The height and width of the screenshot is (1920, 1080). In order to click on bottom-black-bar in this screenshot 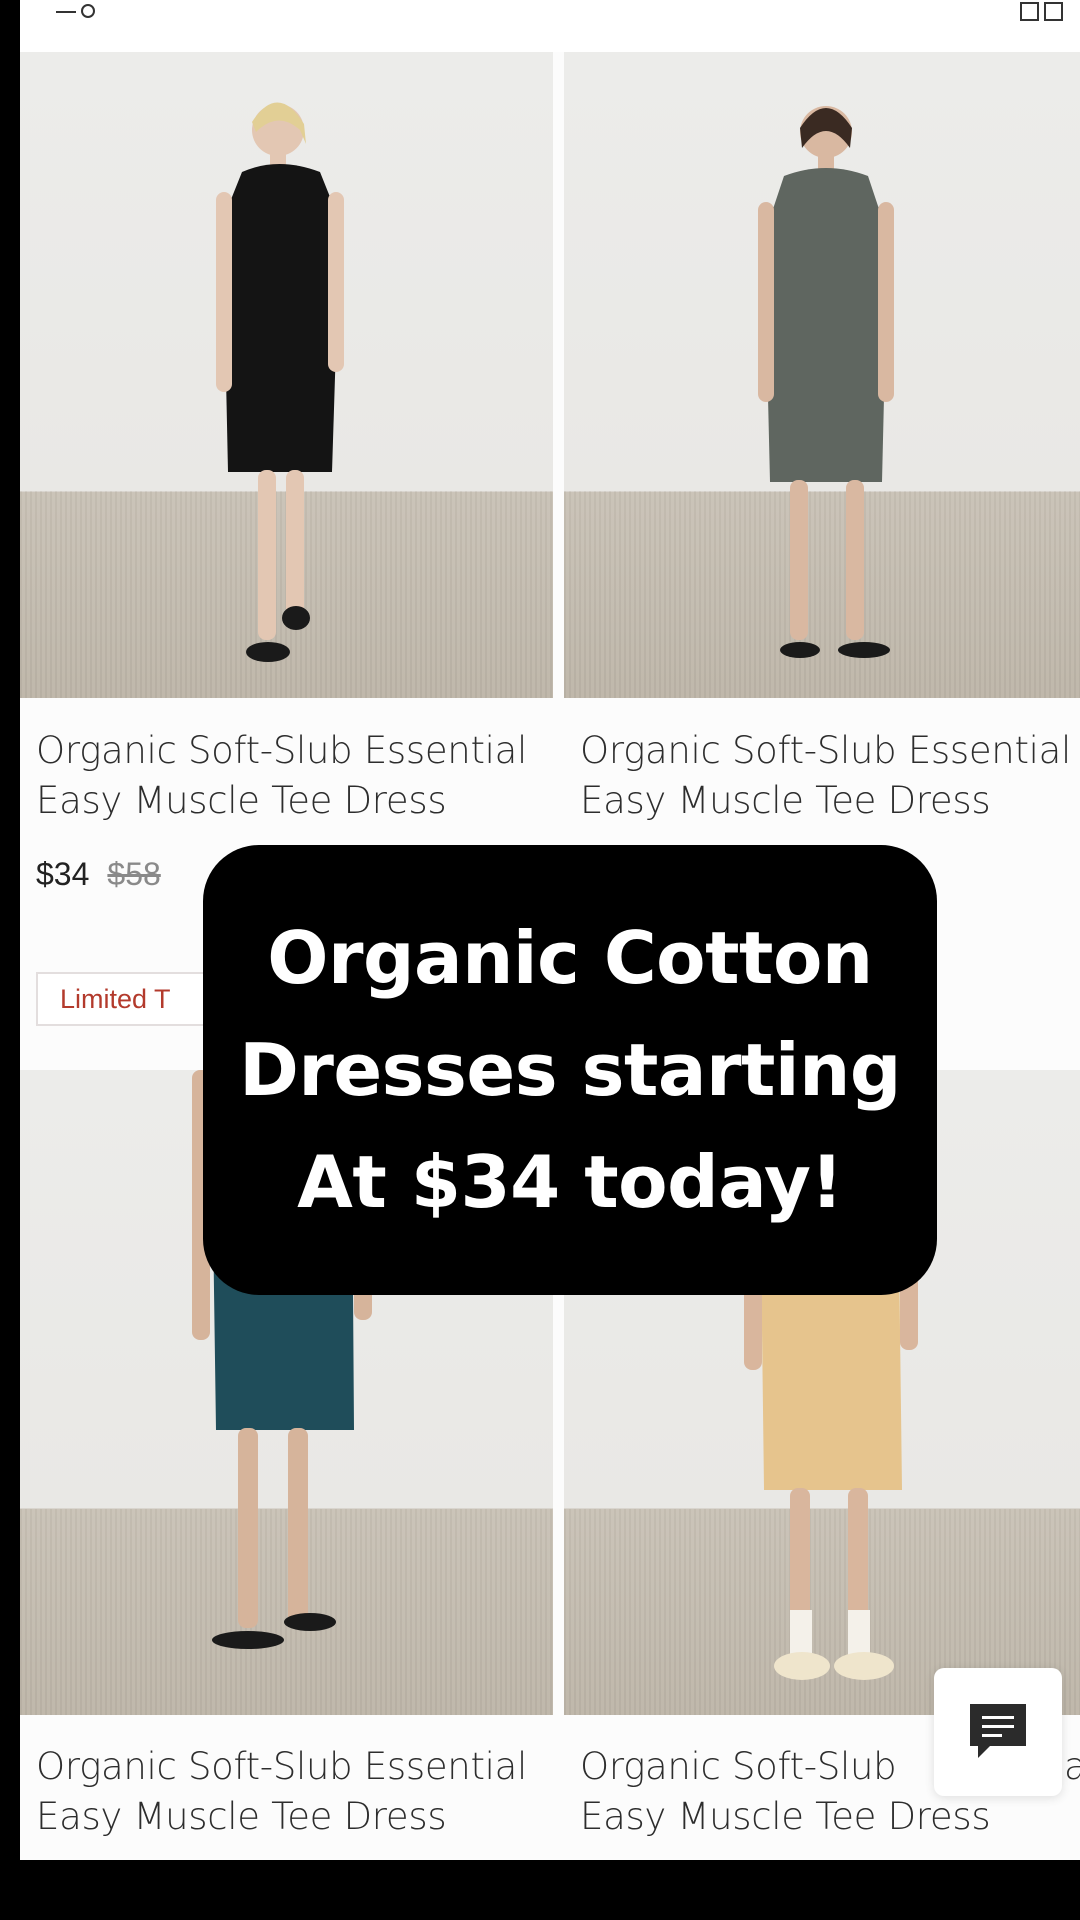, I will do `click(540, 1890)`.